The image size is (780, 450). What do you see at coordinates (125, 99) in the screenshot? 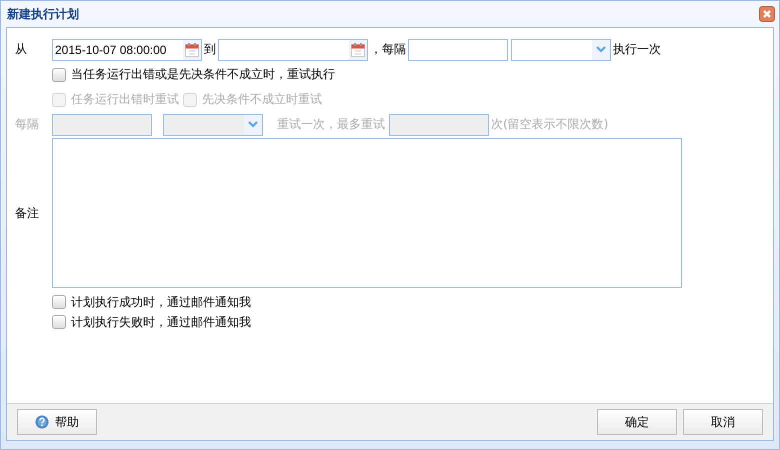
I see `checkbox-label: 任务运行出错时重试` at bounding box center [125, 99].